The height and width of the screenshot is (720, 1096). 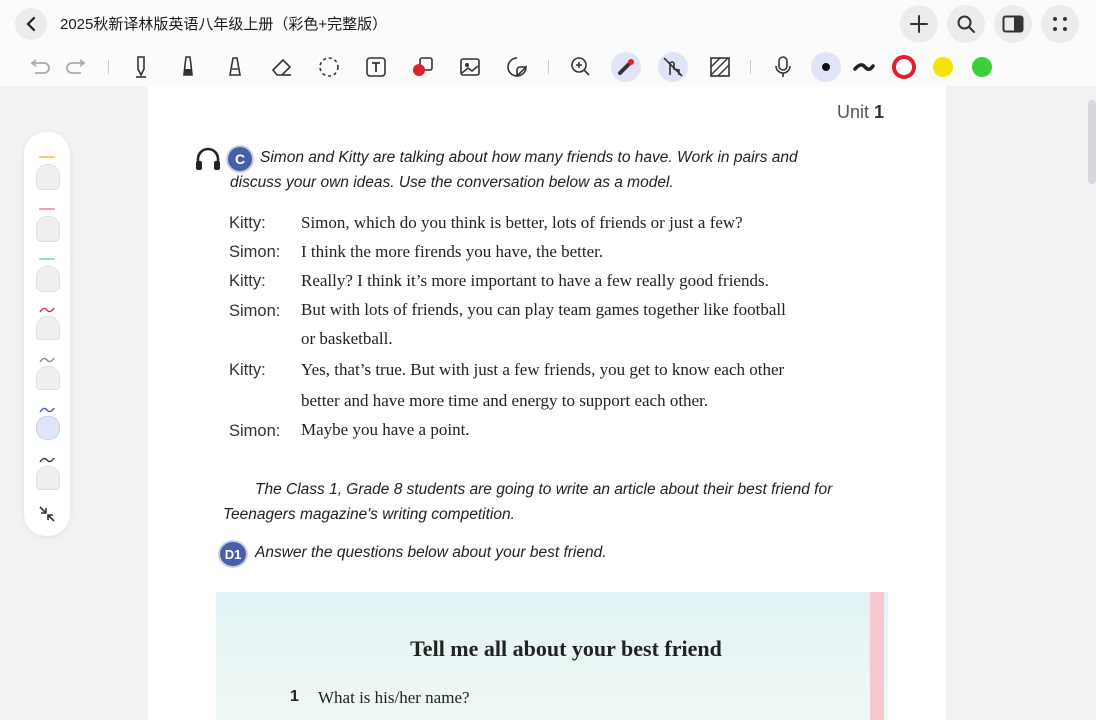 I want to click on text-box-icon, so click(x=376, y=67).